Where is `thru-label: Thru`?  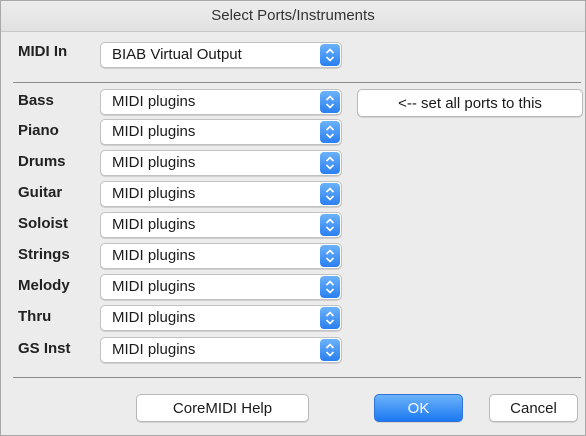 thru-label: Thru is located at coordinates (35, 316).